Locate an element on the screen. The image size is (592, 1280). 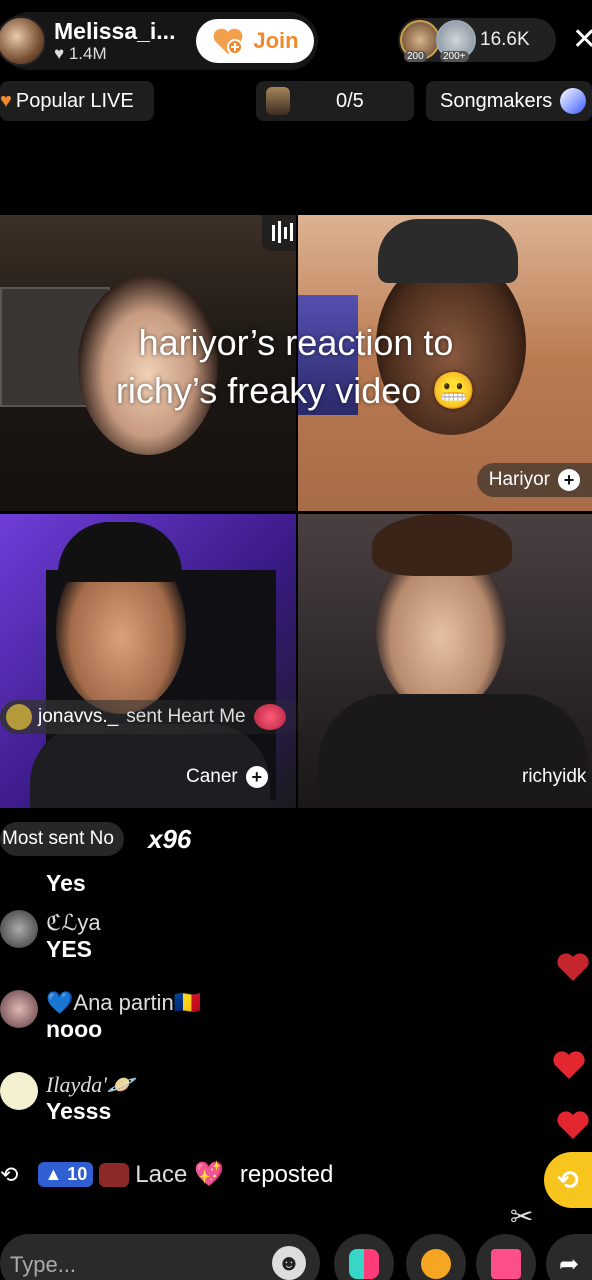
comment-input: Type... ☻ is located at coordinates (160, 1257).